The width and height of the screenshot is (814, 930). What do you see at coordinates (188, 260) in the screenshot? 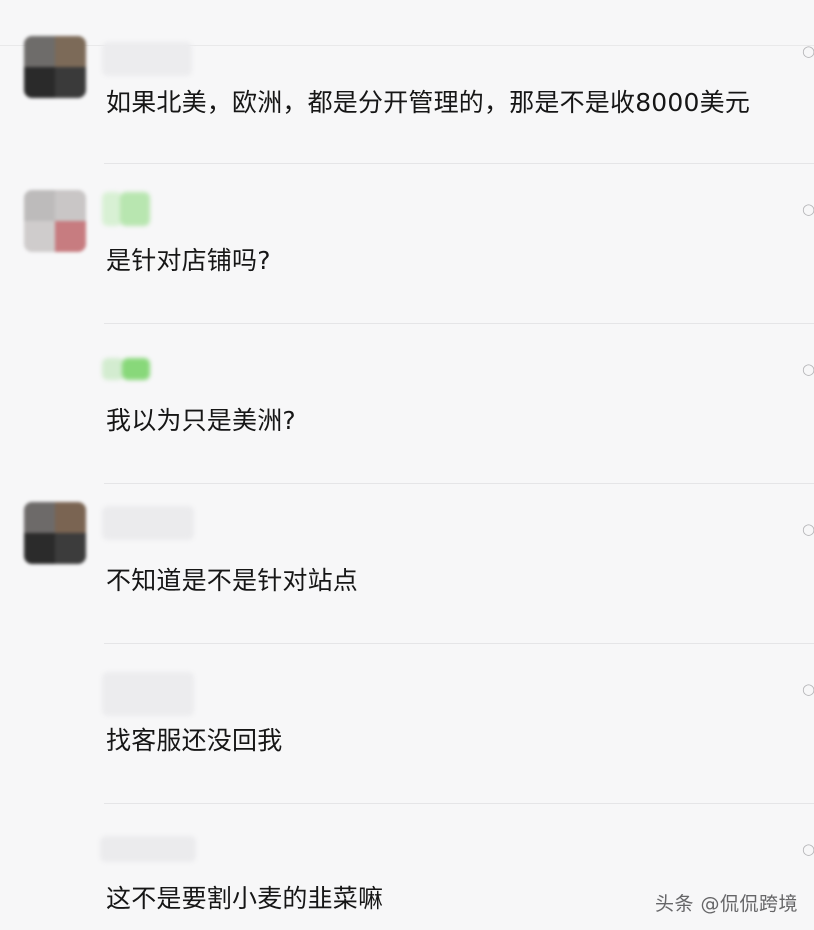
I see `comment-text: 是针对店铺吗?` at bounding box center [188, 260].